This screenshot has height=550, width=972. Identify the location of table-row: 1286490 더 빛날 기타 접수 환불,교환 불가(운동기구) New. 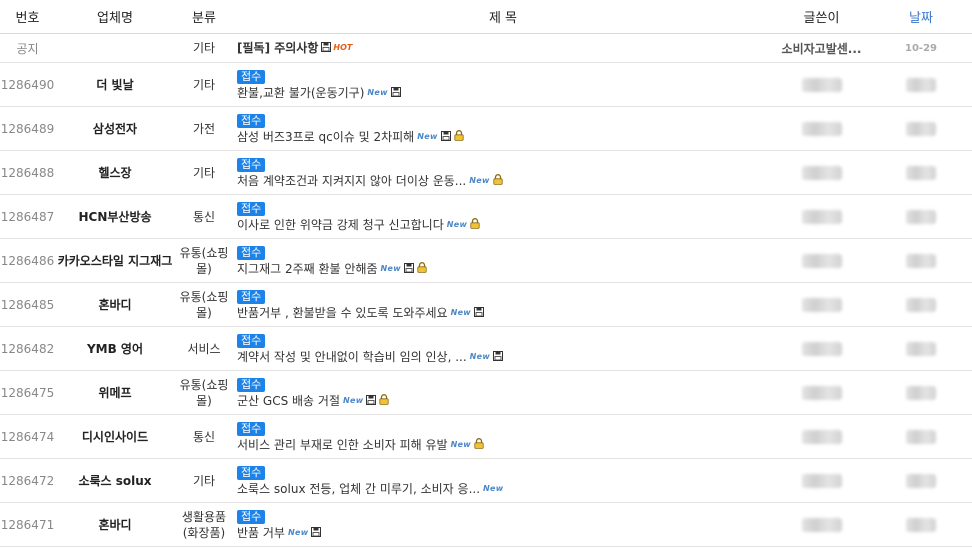
(486, 84).